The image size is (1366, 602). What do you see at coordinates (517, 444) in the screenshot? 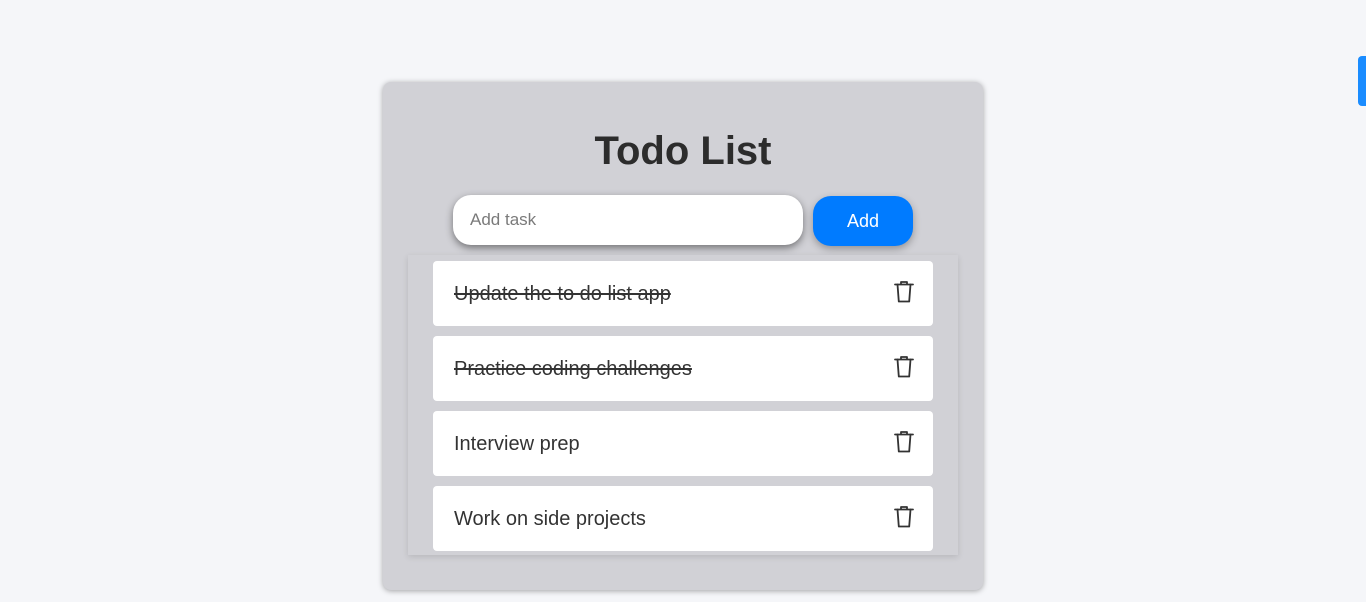
I see `task-text: Interview prep` at bounding box center [517, 444].